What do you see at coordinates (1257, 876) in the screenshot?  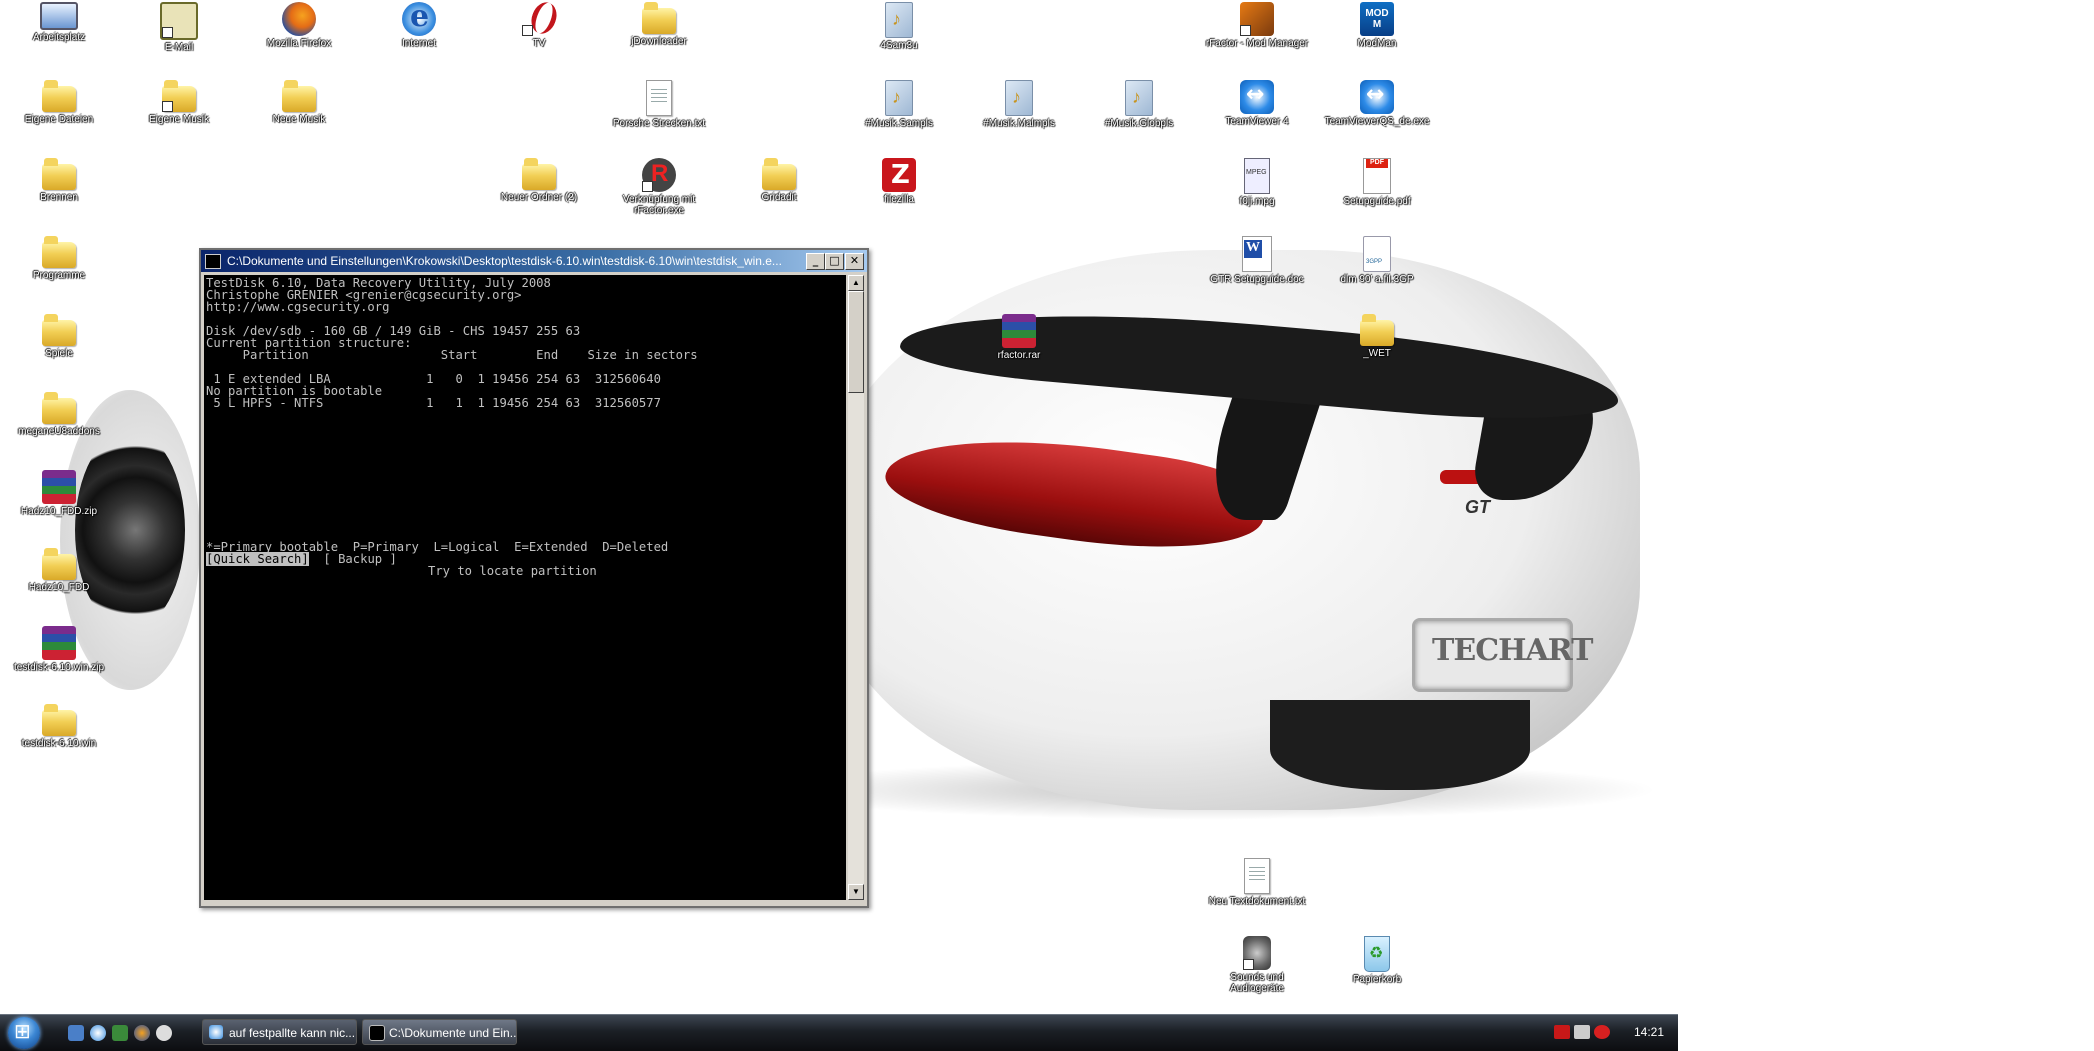 I see `text-file-icon` at bounding box center [1257, 876].